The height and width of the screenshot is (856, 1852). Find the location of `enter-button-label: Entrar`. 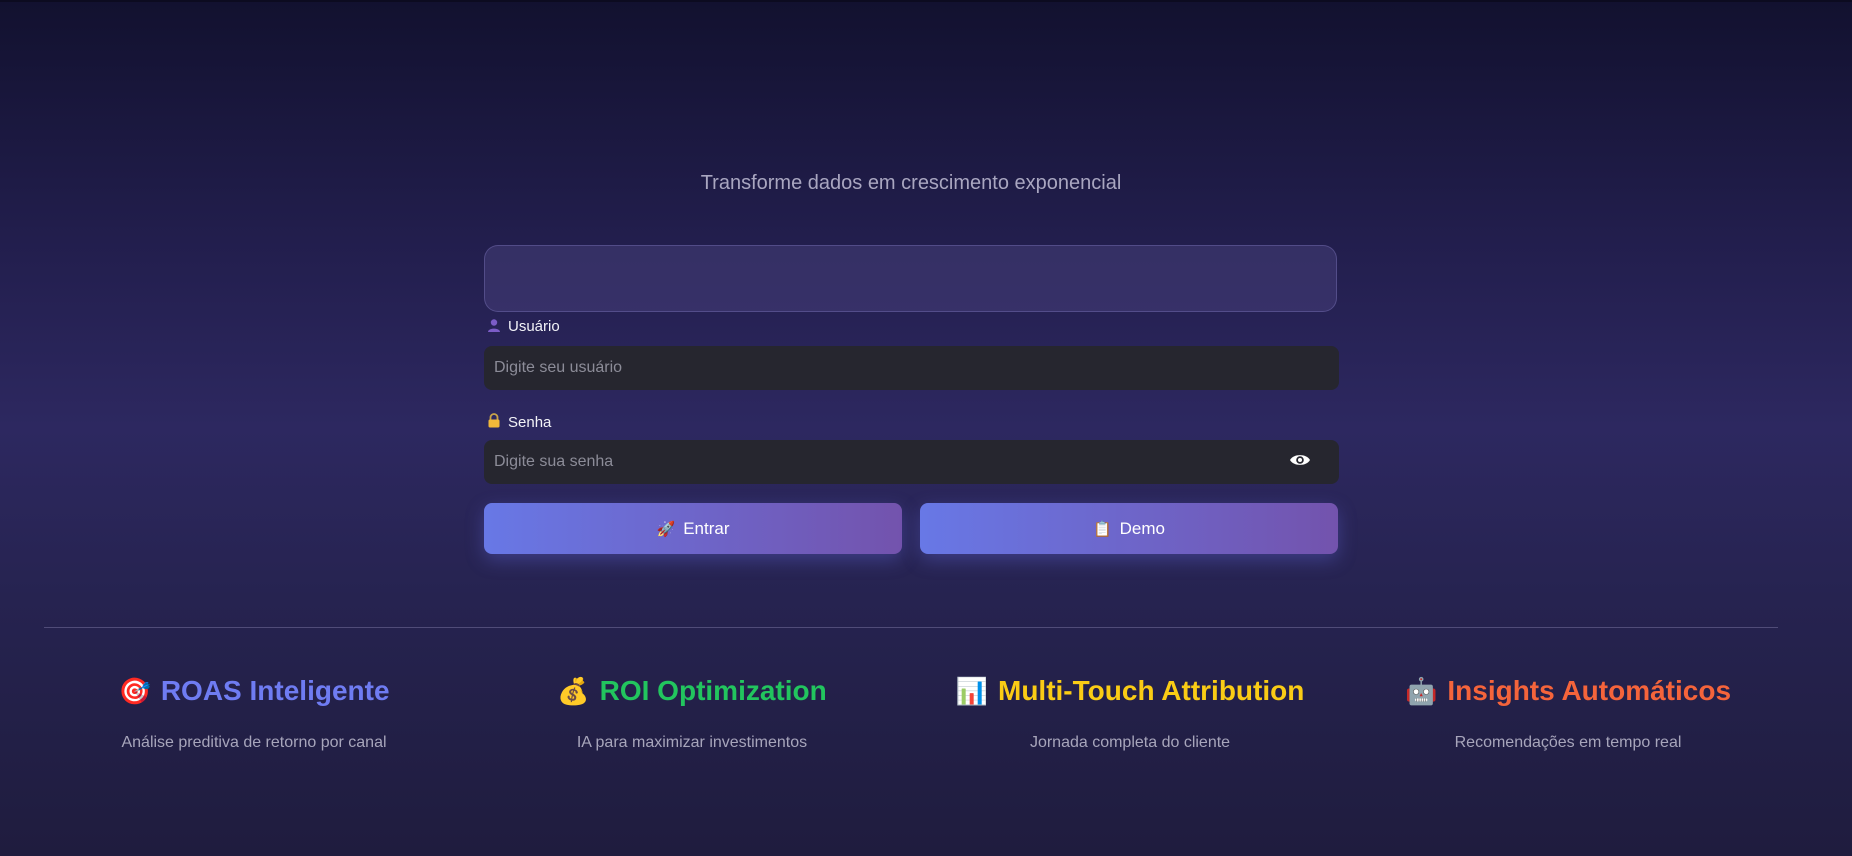

enter-button-label: Entrar is located at coordinates (706, 528).